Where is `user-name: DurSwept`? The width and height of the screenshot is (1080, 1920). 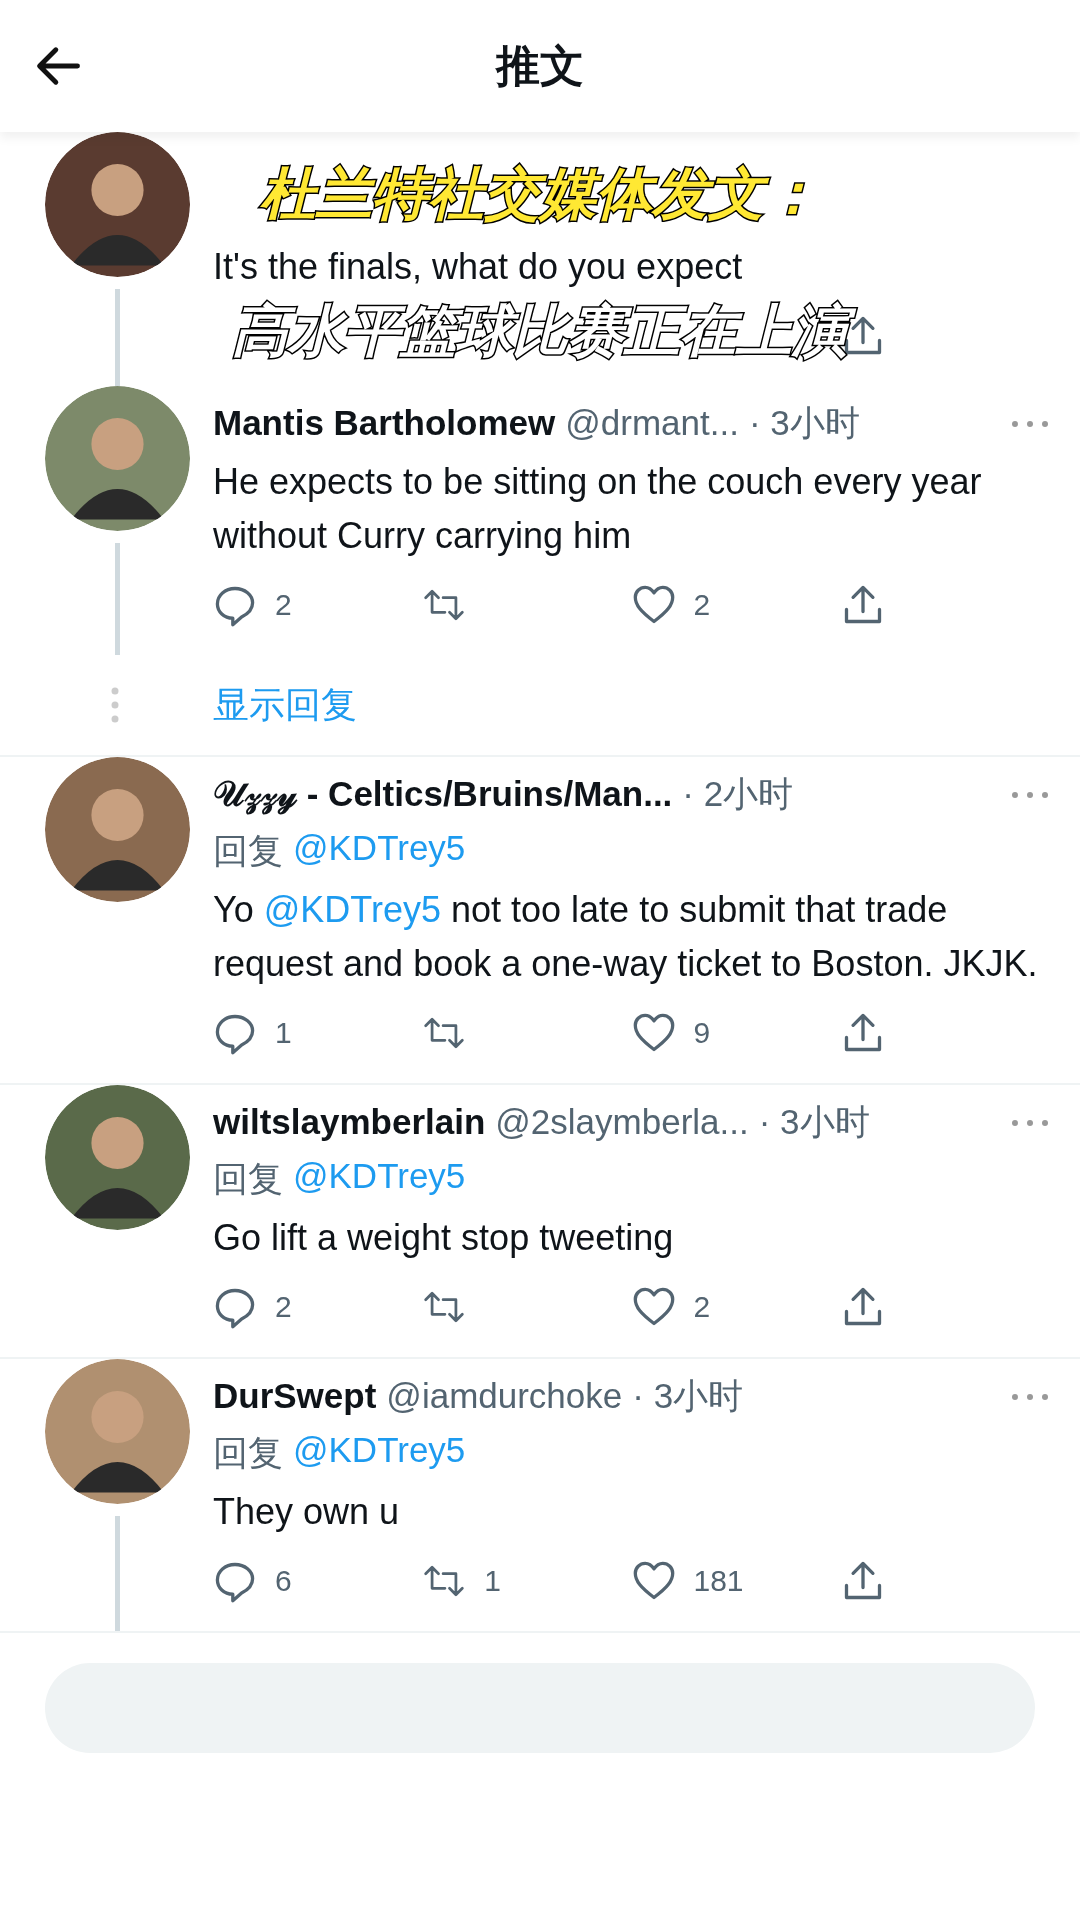 user-name: DurSwept is located at coordinates (295, 1396).